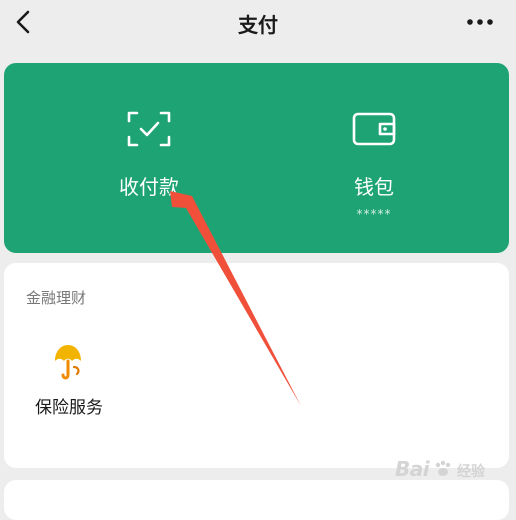  I want to click on more-dots-icon, so click(480, 22).